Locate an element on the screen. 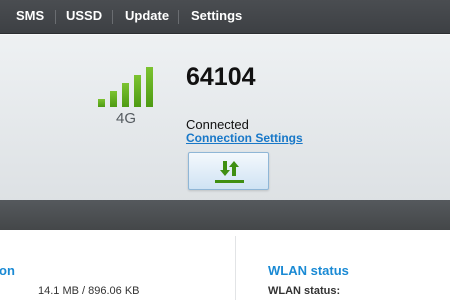  section-title-wlan-status: WLAN status is located at coordinates (308, 270).